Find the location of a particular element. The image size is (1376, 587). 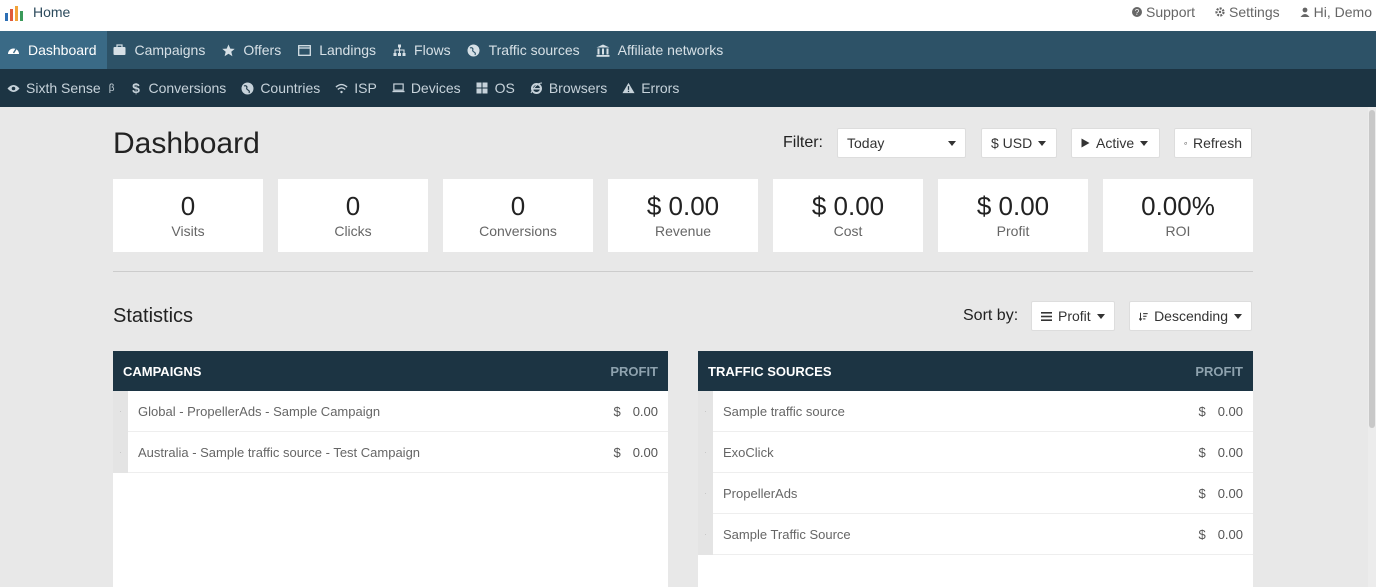

nav-offers: Offers is located at coordinates (253, 50).